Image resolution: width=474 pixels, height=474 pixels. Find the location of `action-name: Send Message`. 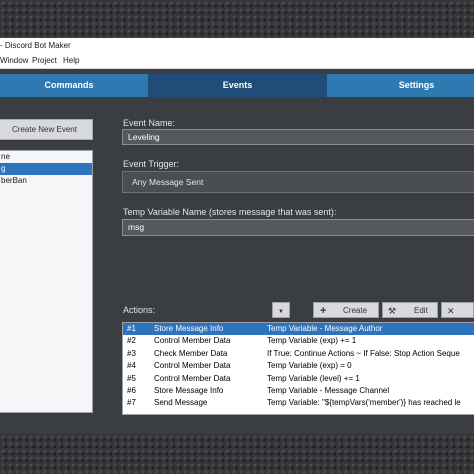

action-name: Send Message is located at coordinates (181, 403).